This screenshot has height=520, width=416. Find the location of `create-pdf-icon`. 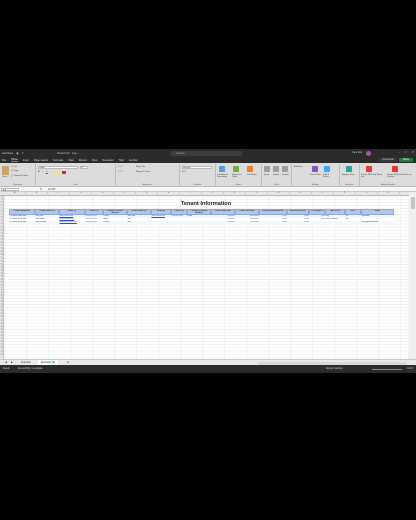

create-pdf-icon is located at coordinates (369, 169).